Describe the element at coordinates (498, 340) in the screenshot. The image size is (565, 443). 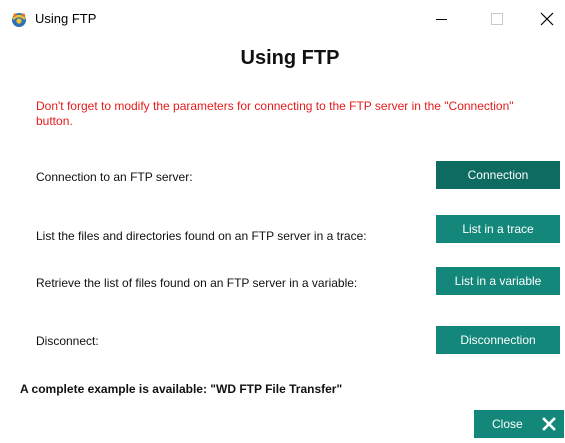
I see `disconnection-button: Disconnection` at that location.